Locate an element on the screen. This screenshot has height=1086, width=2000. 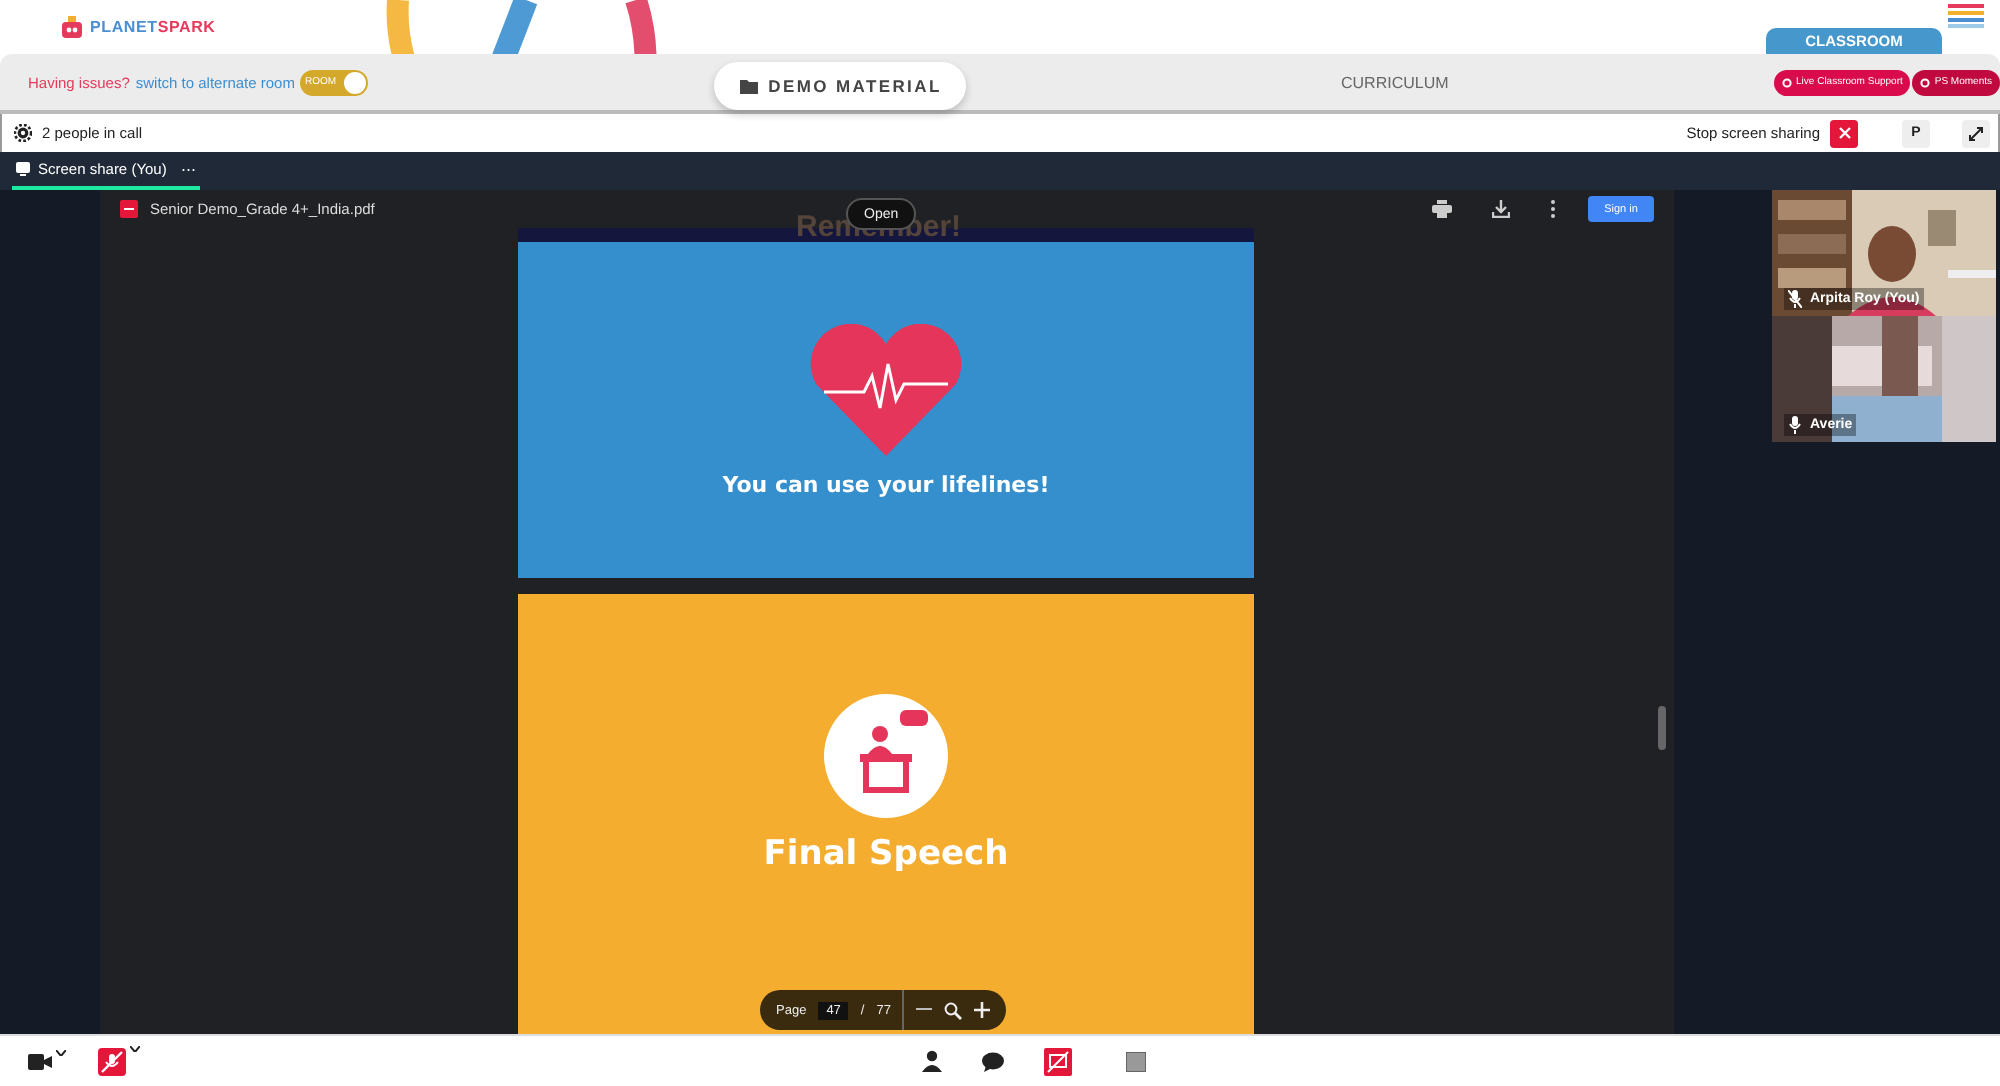
person-icon is located at coordinates (932, 1061).